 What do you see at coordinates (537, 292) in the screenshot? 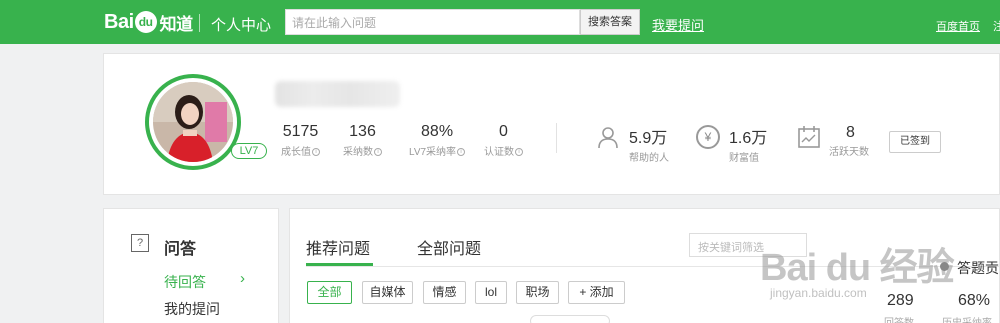
I see `chip-workplace: 职场` at bounding box center [537, 292].